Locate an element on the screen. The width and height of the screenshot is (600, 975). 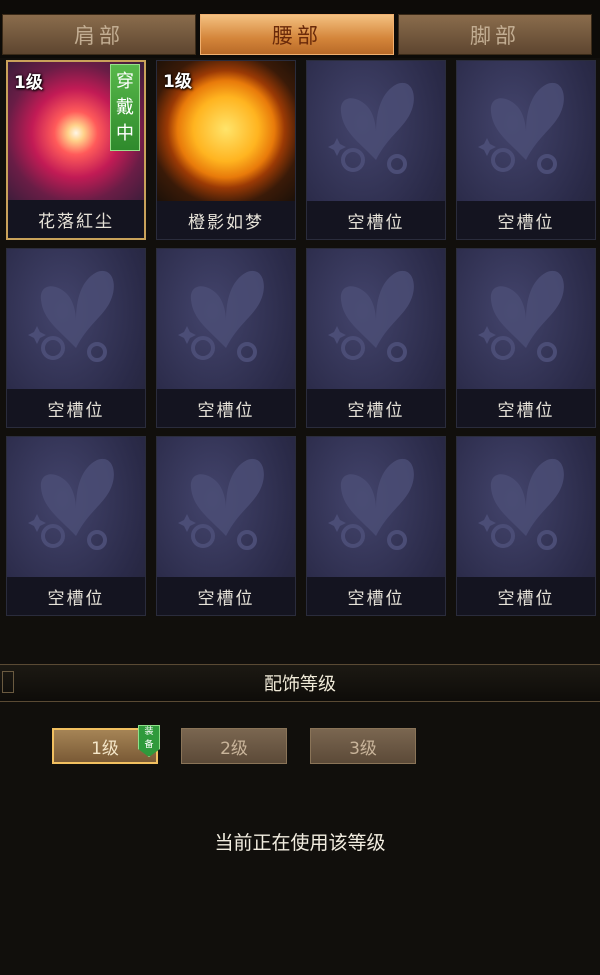
equipped-tag-char: 备 is located at coordinates (149, 745).